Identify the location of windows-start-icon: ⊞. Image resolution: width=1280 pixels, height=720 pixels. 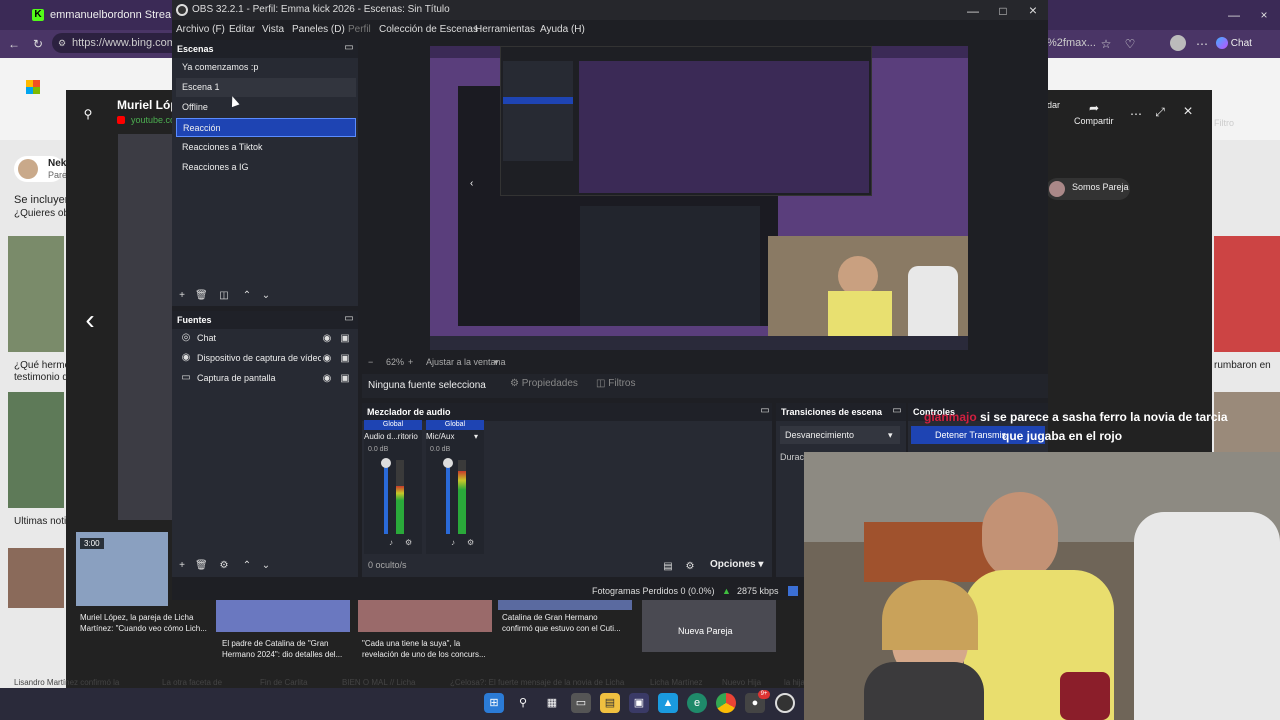
(494, 703).